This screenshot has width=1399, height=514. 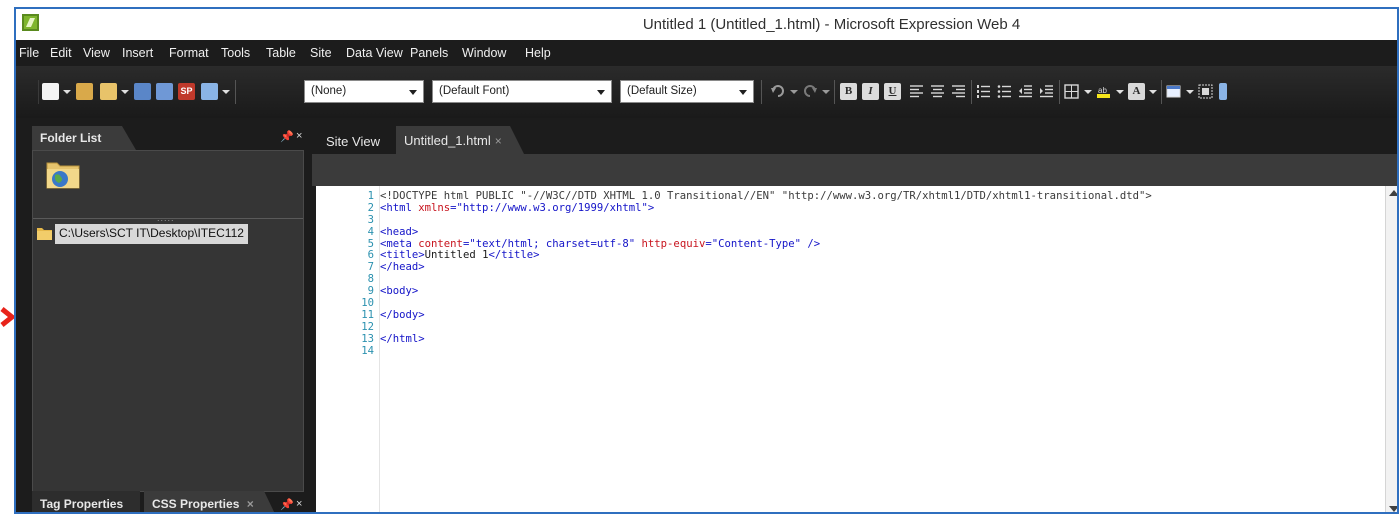 What do you see at coordinates (1391, 349) in the screenshot?
I see `vertical-scrollbar` at bounding box center [1391, 349].